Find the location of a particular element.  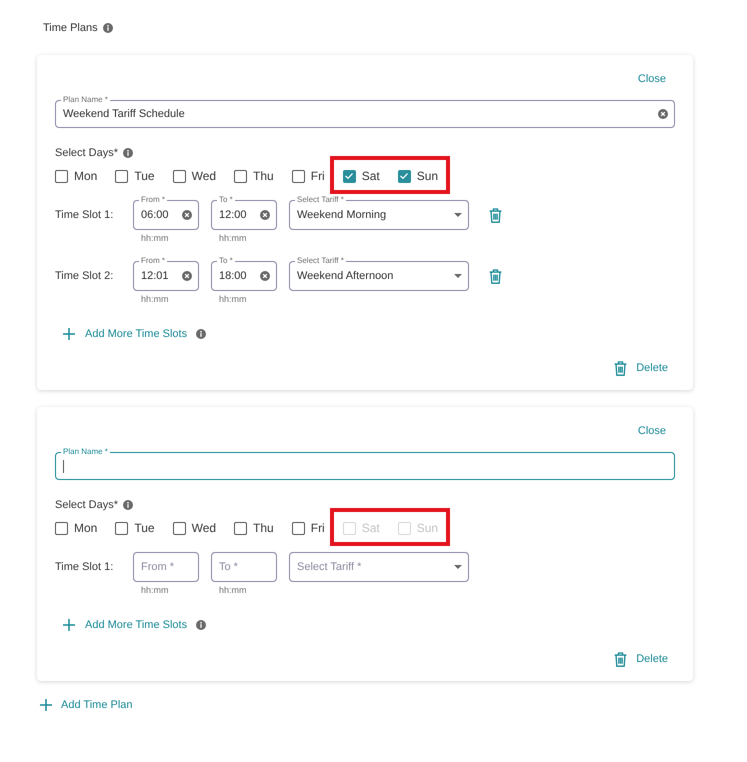

time-field: To * is located at coordinates (244, 567).